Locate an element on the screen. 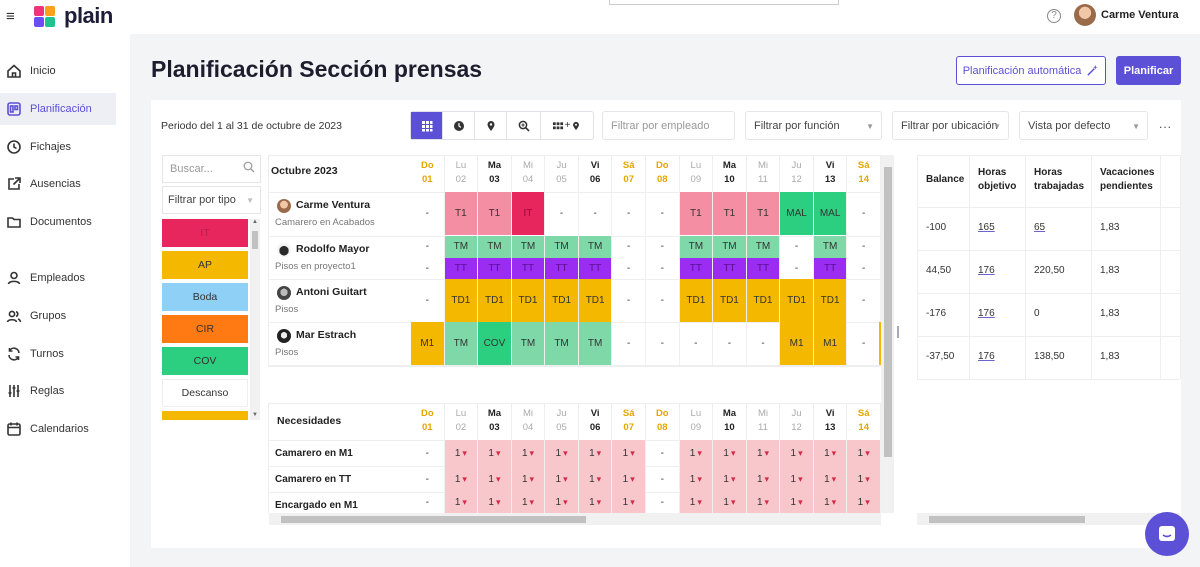  avatar is located at coordinates (1085, 15).